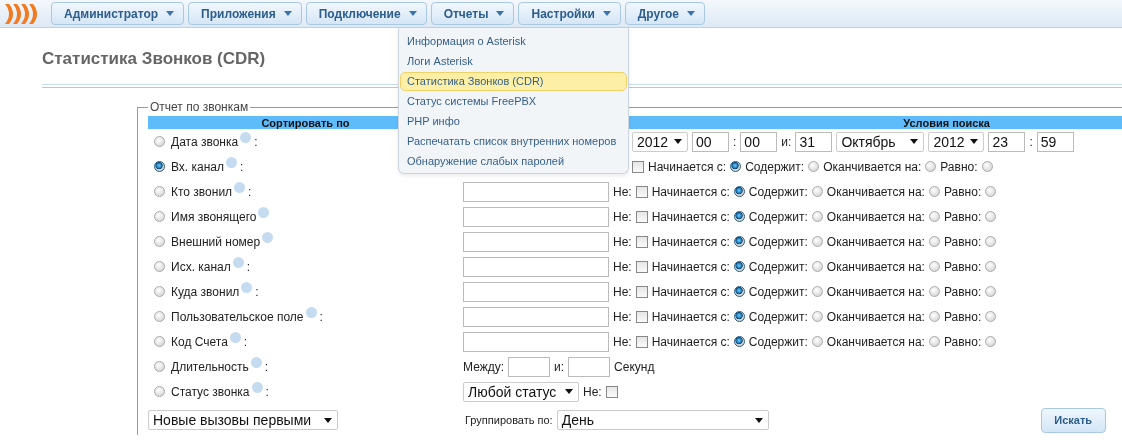 This screenshot has height=447, width=1122. What do you see at coordinates (665, 13) in the screenshot?
I see `nav-menu-button: Другое` at bounding box center [665, 13].